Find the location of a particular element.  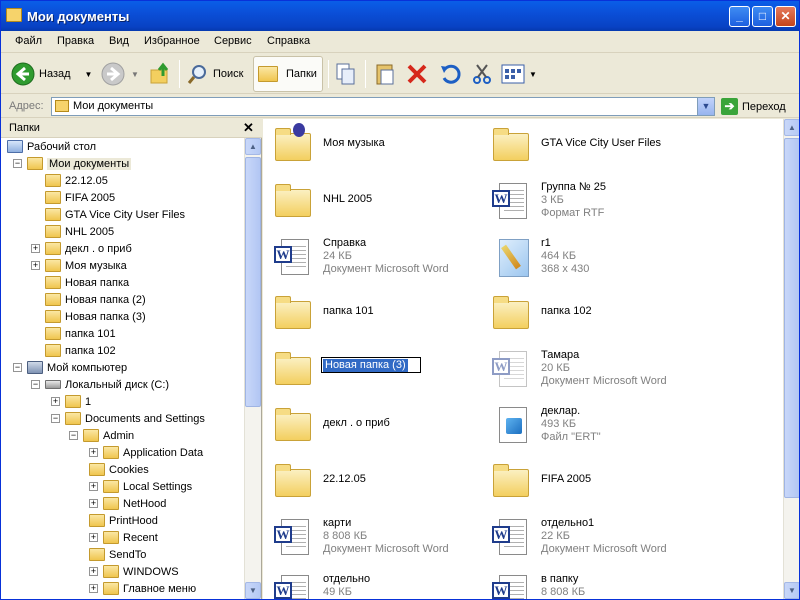

views-button: ▼ is located at coordinates (519, 74).